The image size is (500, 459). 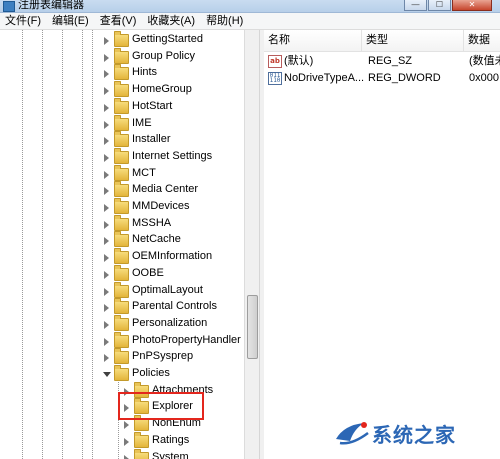 I want to click on tree-item-label: MCT, so click(x=144, y=172).